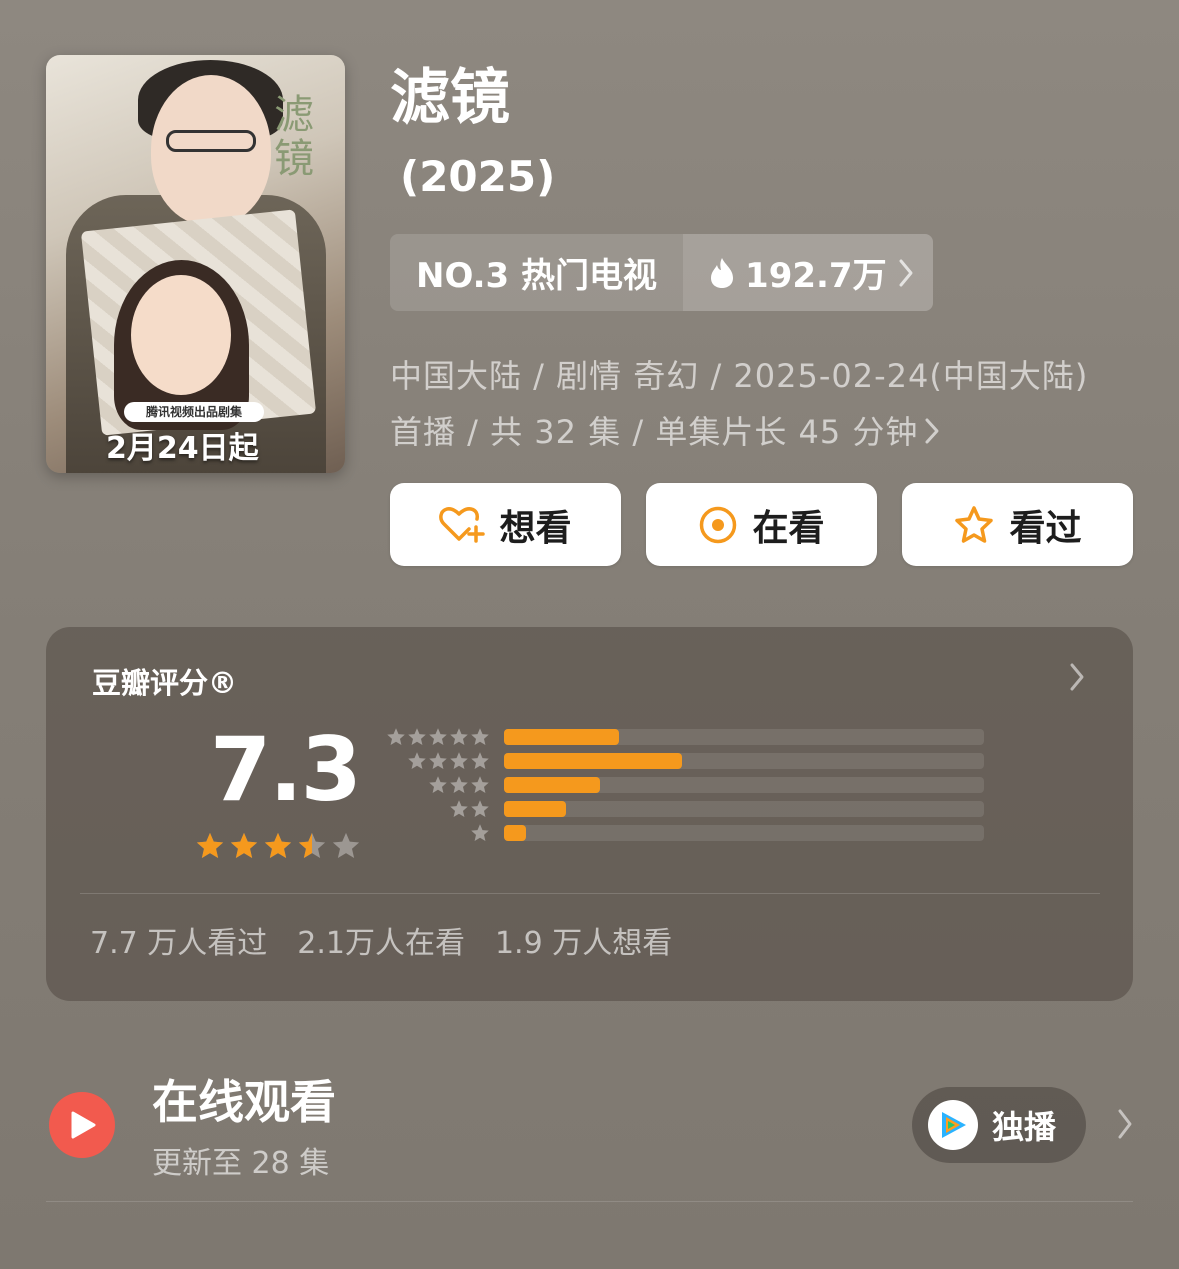  Describe the element at coordinates (515, 833) in the screenshot. I see `distribution-bar-1-star` at that location.